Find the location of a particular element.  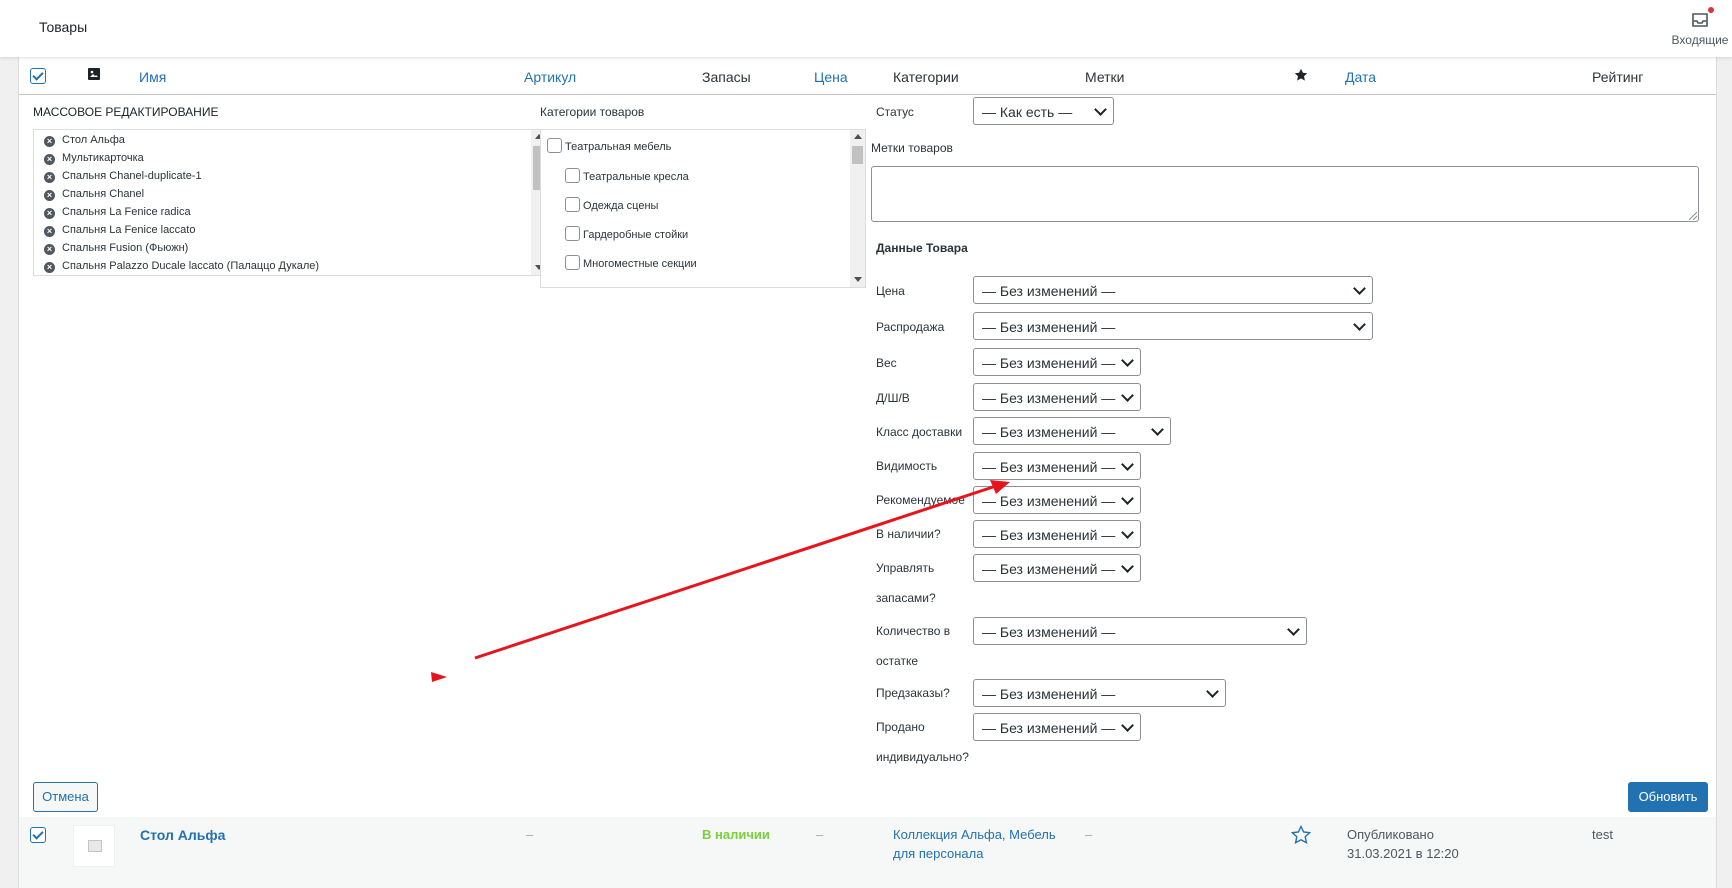

featured-star-icon is located at coordinates (1301, 836).